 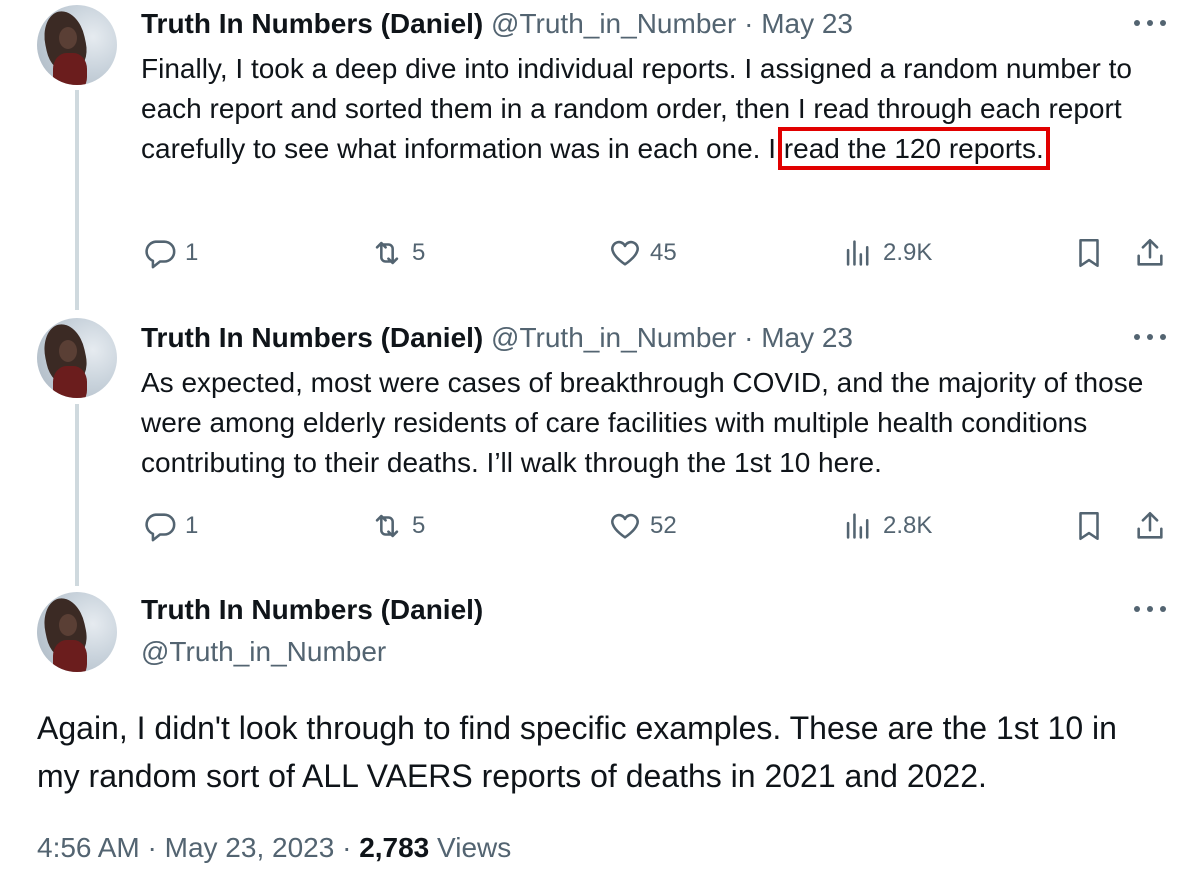 I want to click on tweet-meta: 4:56 AM · May 23, 2023 · 2,783 Views, so click(x=274, y=848).